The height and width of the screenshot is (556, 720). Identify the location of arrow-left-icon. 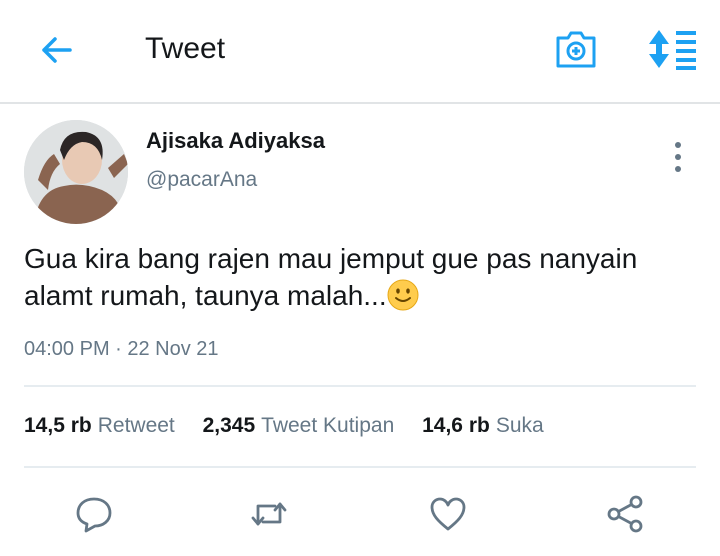
(57, 50).